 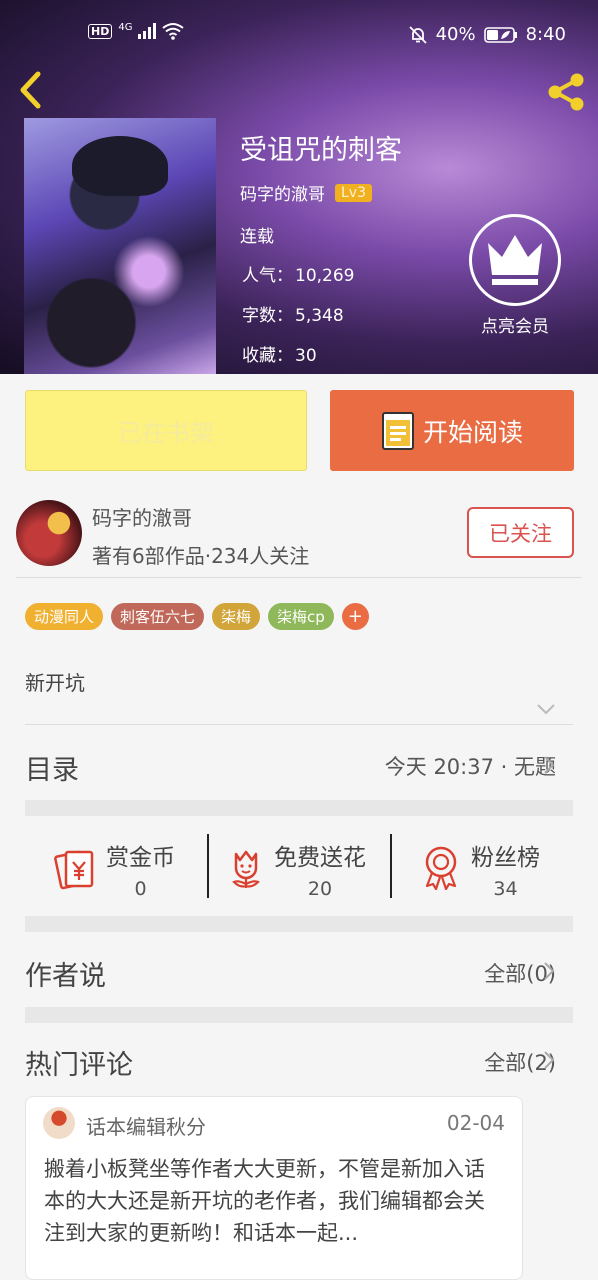 What do you see at coordinates (257, 237) in the screenshot?
I see `book-status: 连载` at bounding box center [257, 237].